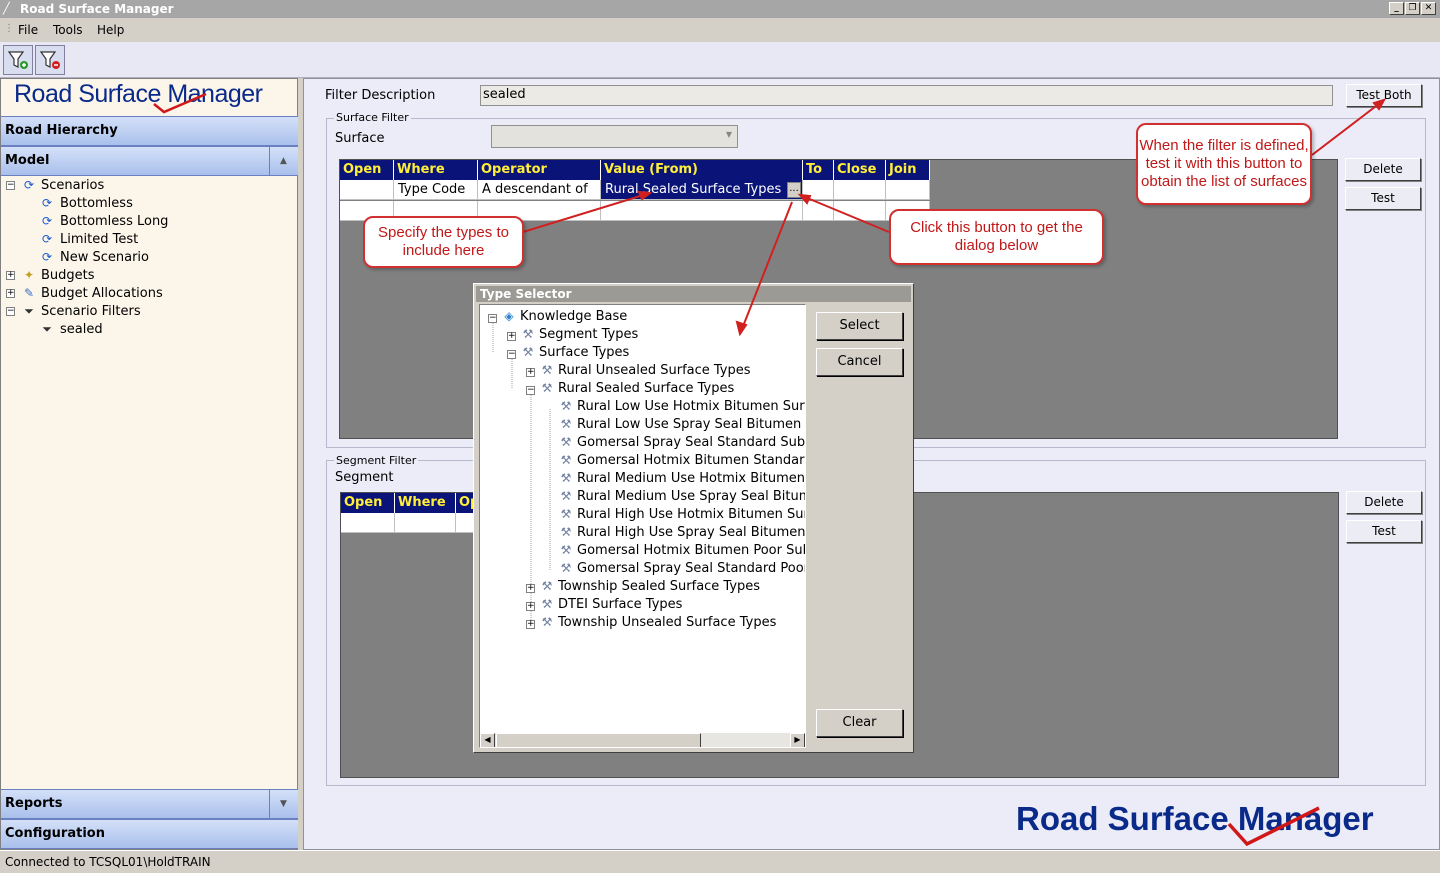 This screenshot has height=873, width=1440. I want to click on tree-item: Rural High Use Hotmix Bitumen Surfac, so click(691, 514).